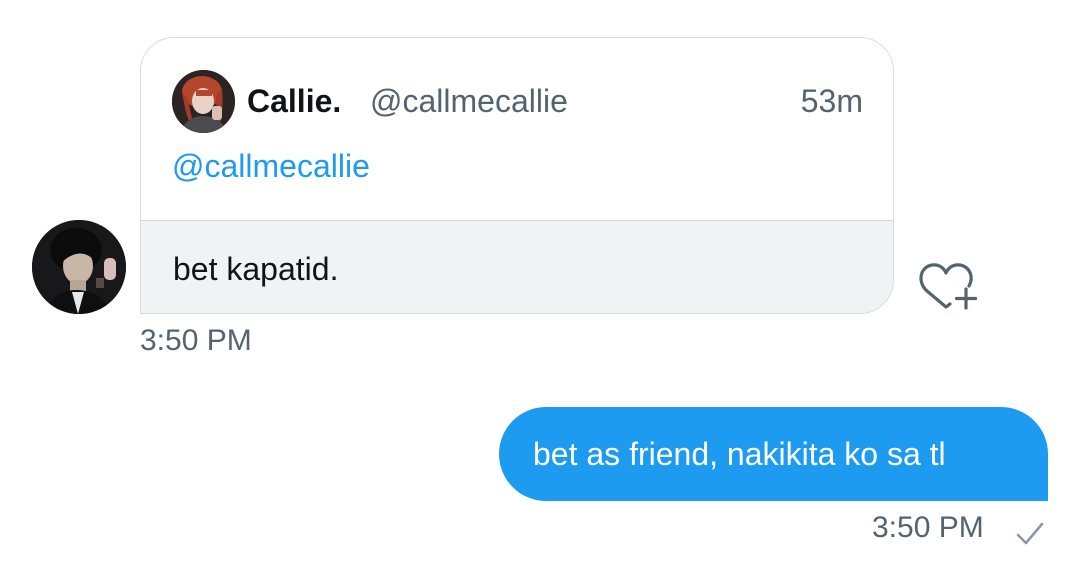 This screenshot has height=568, width=1080. What do you see at coordinates (256, 269) in the screenshot?
I see `incoming-message-text: bet kapatid.` at bounding box center [256, 269].